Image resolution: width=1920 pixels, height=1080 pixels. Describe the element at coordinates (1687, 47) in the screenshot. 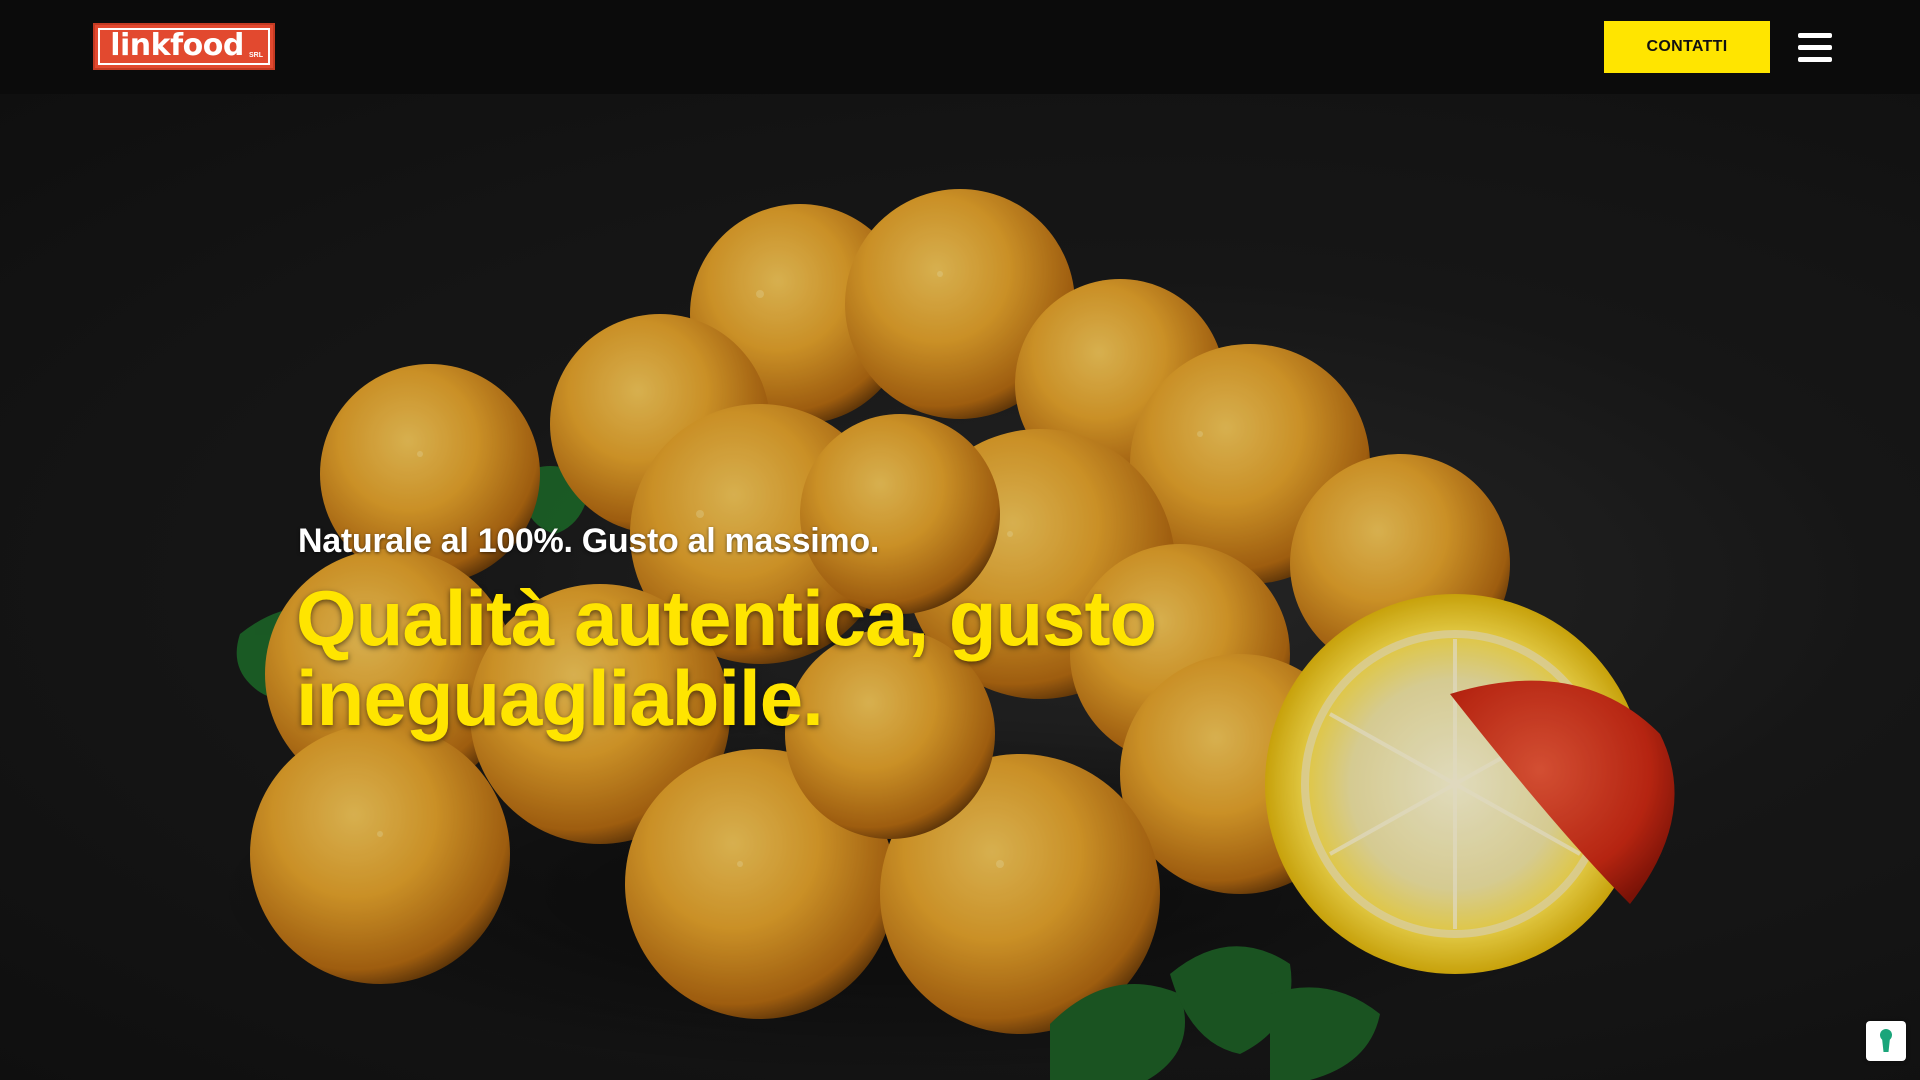

I see `contact-button: CONTATTI` at that location.